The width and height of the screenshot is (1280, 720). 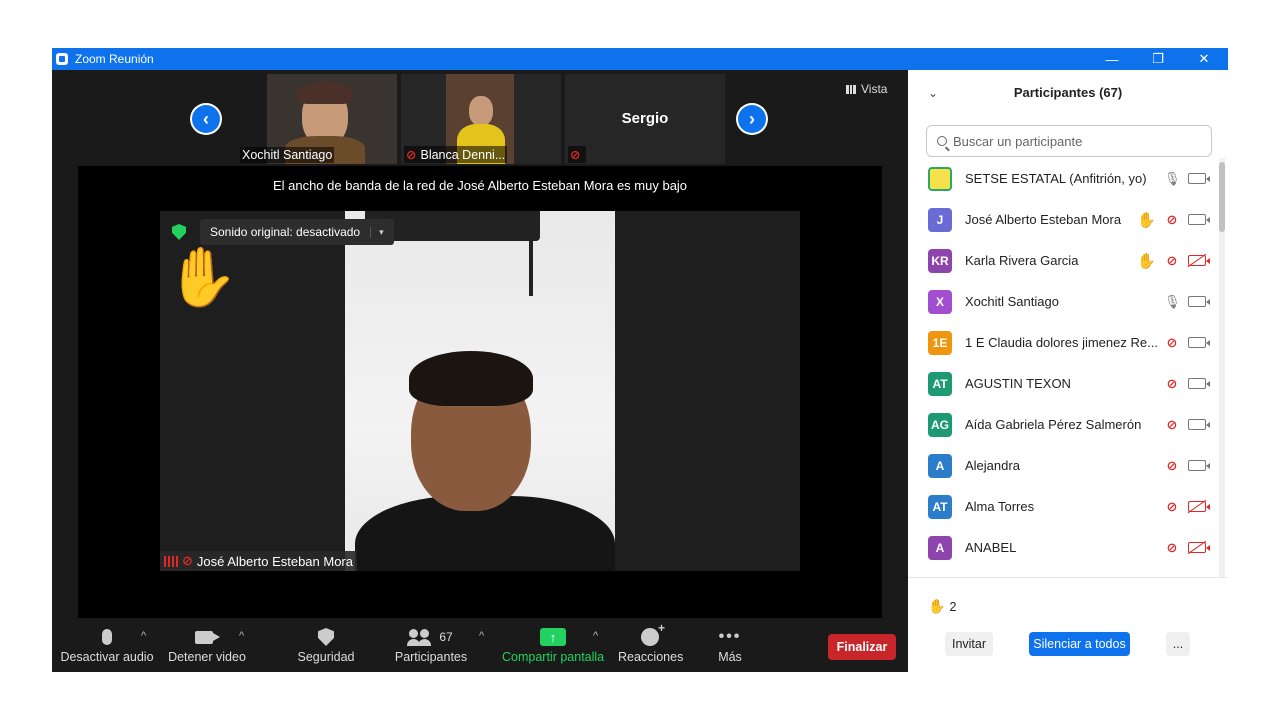 I want to click on participant-row: 1E 1 E Claudia dolores jimenez Re... ⊘, so click(x=1063, y=342).